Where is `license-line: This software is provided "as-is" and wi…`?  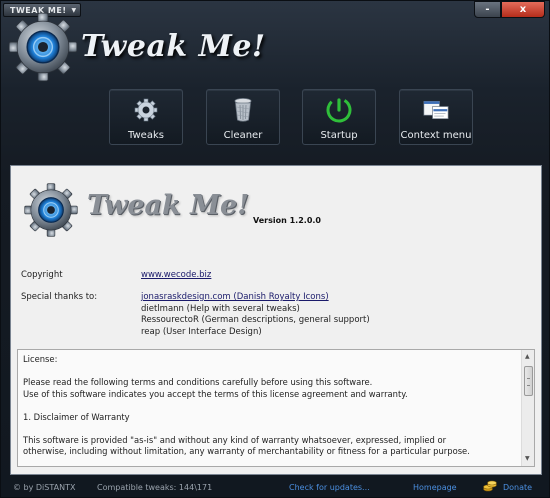 license-line: This software is provided "as-is" and wi… is located at coordinates (235, 439).